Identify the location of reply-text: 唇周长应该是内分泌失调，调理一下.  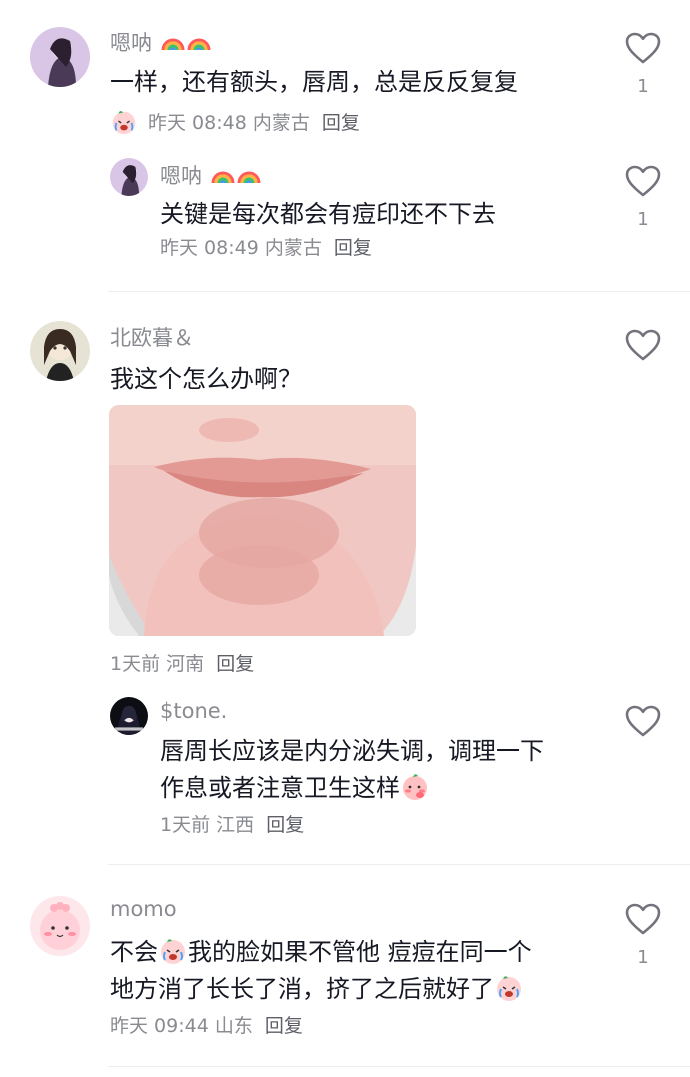
(352, 751).